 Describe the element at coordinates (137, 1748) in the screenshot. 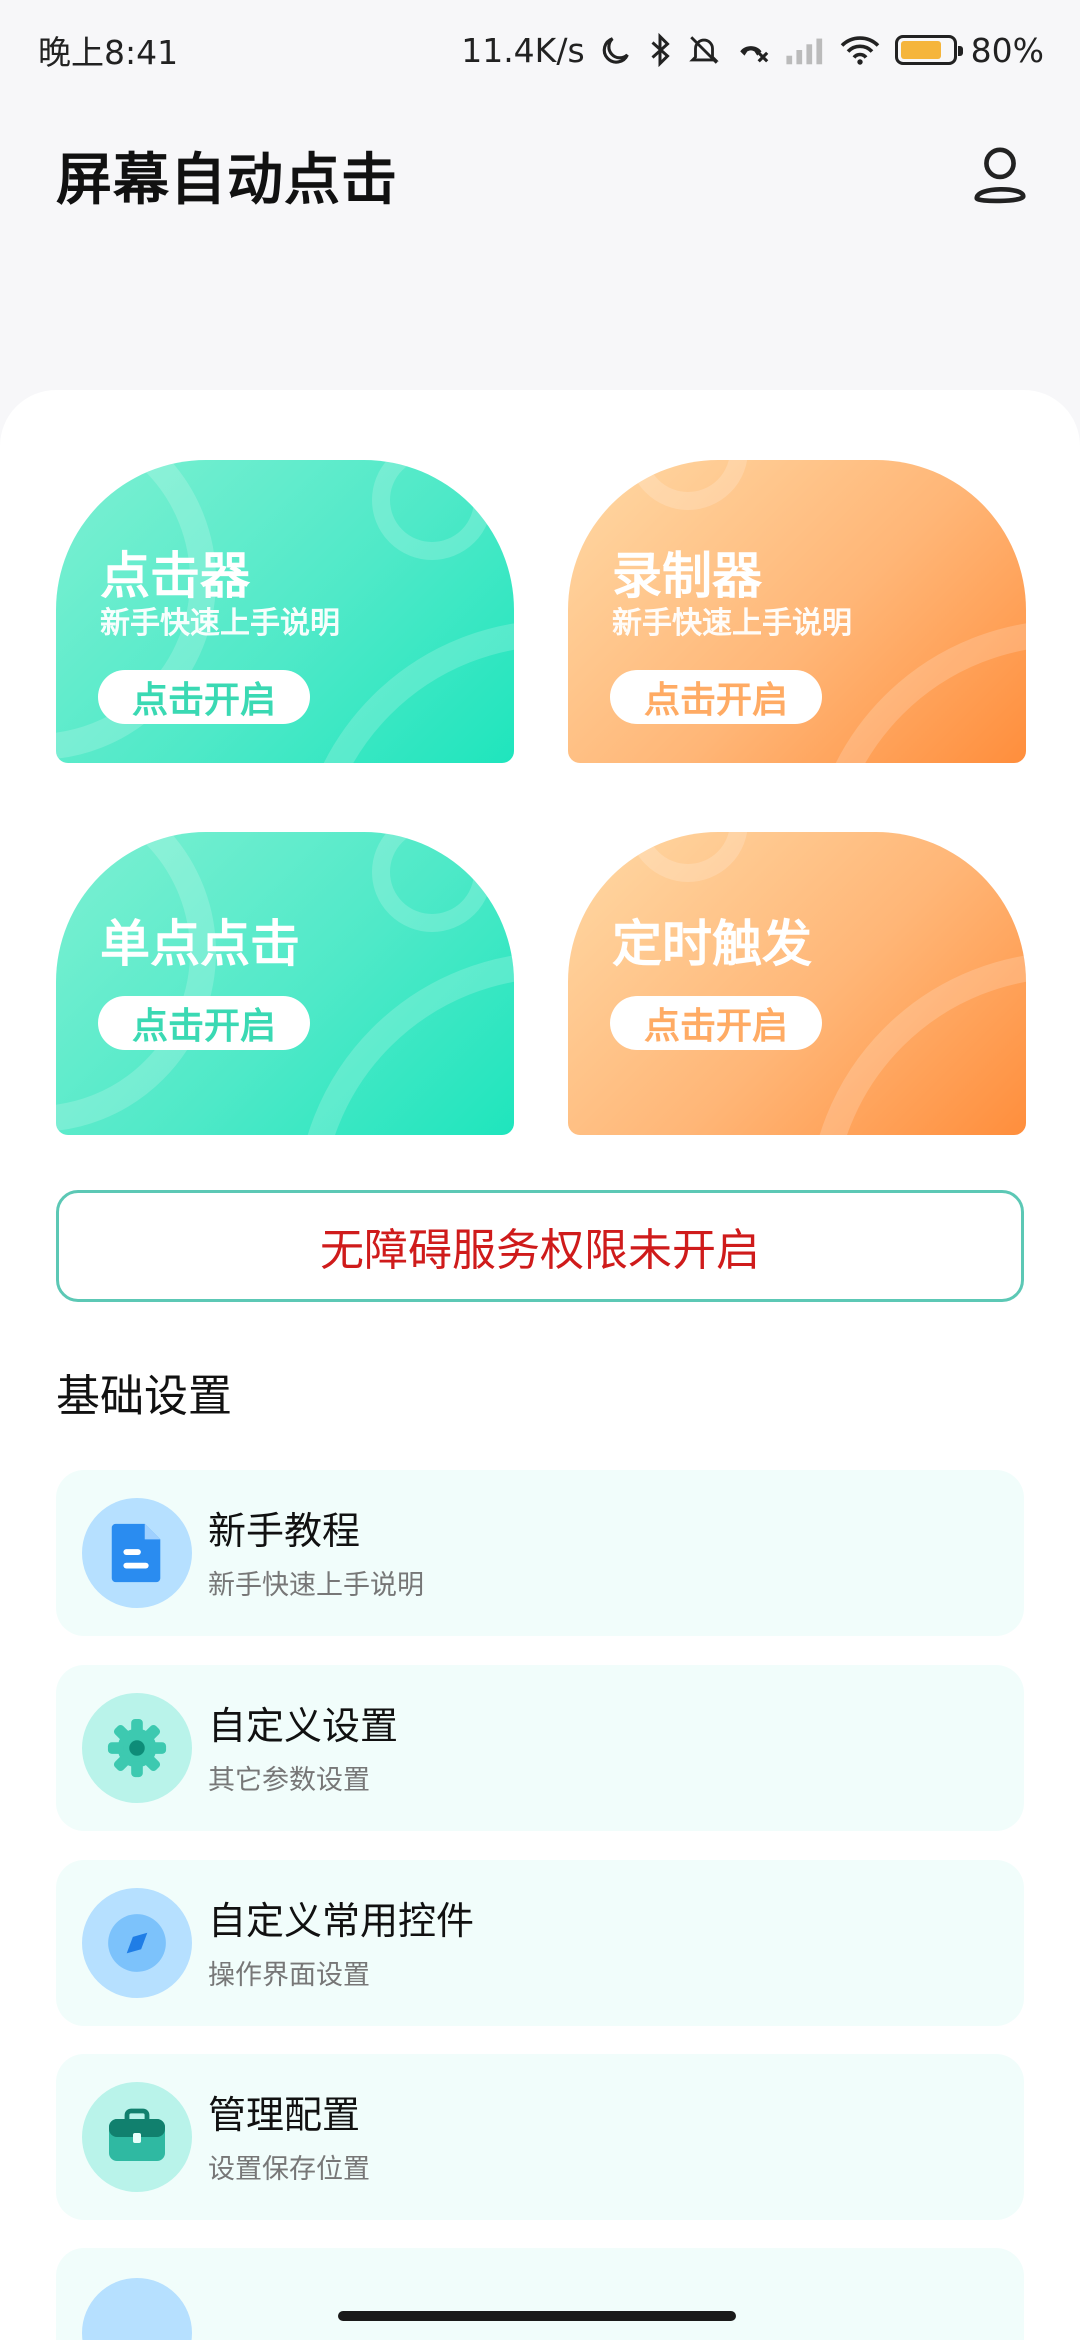

I see `gear-icon` at that location.